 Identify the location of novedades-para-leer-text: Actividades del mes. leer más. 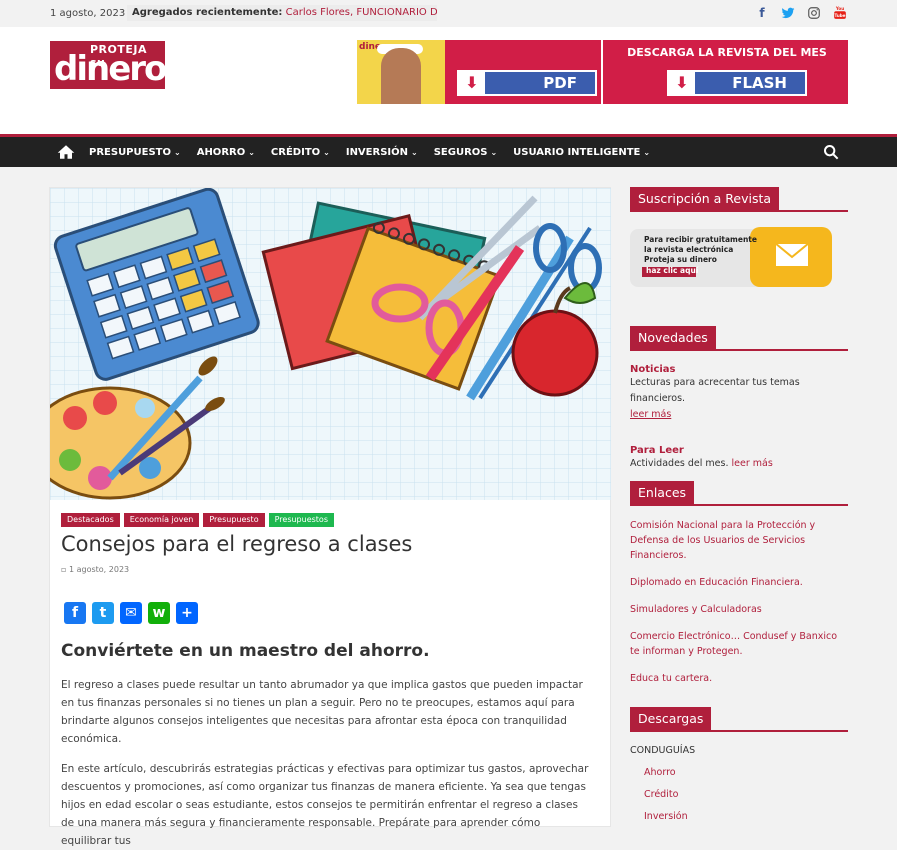
(701, 463).